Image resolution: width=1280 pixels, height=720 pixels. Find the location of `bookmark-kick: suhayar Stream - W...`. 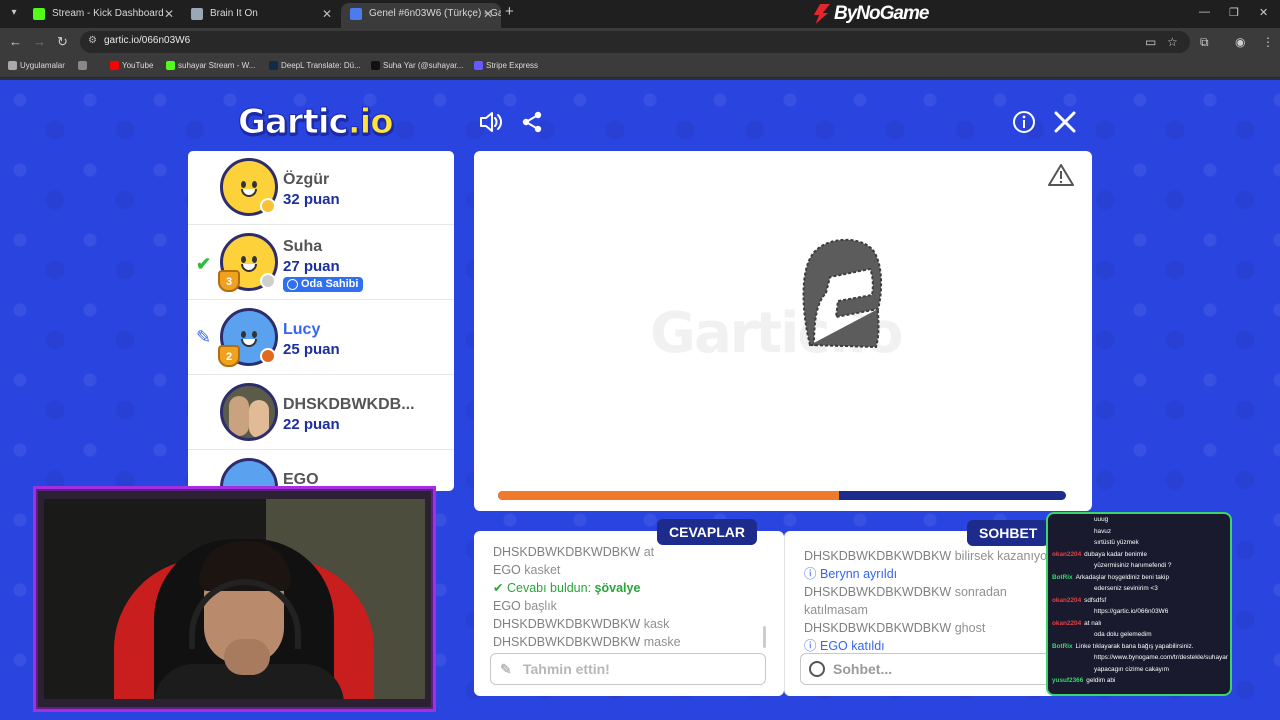

bookmark-kick: suhayar Stream - W... is located at coordinates (210, 65).